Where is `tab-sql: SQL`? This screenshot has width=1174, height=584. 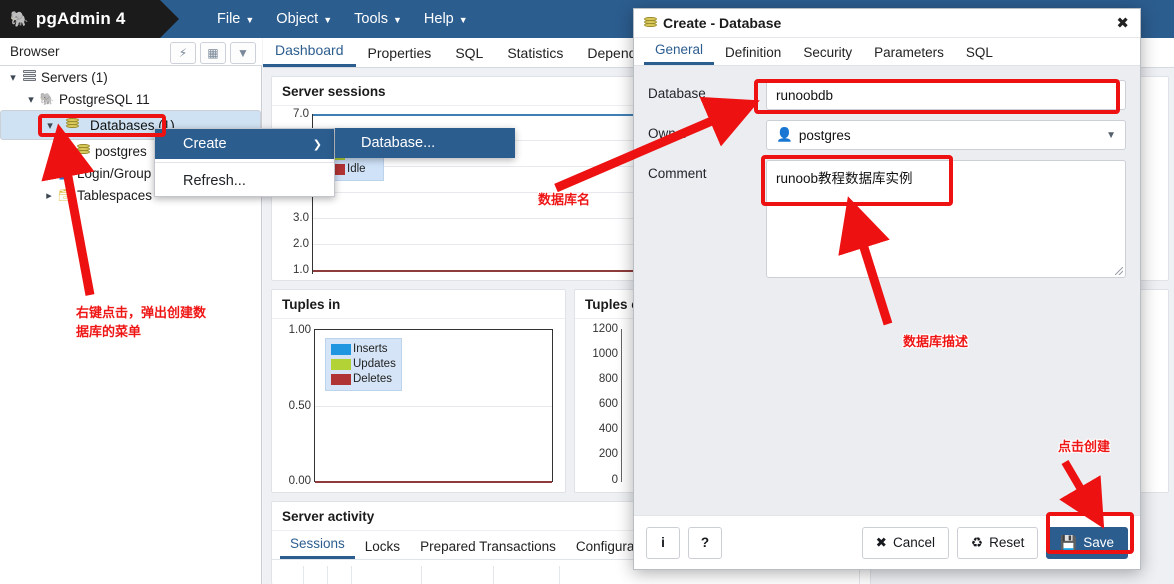 tab-sql: SQL is located at coordinates (469, 54).